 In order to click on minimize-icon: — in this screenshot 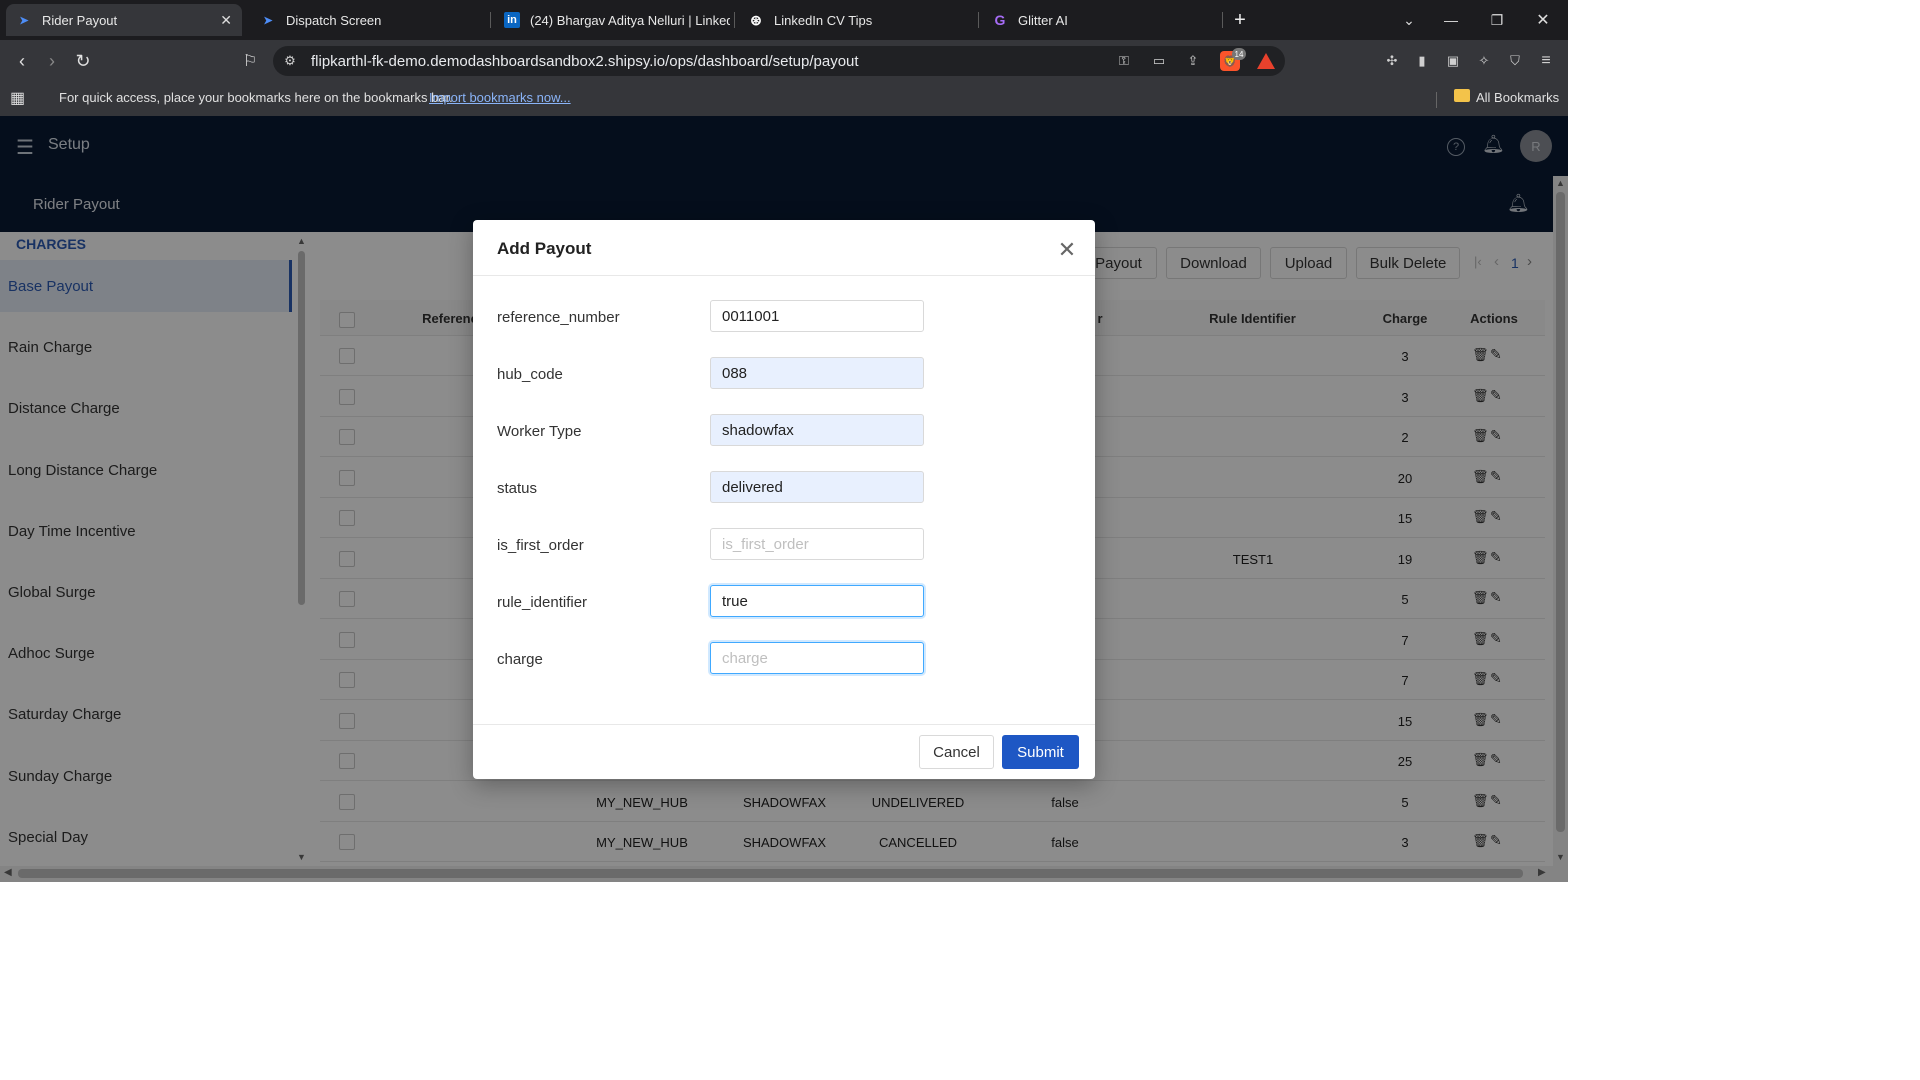, I will do `click(1451, 20)`.